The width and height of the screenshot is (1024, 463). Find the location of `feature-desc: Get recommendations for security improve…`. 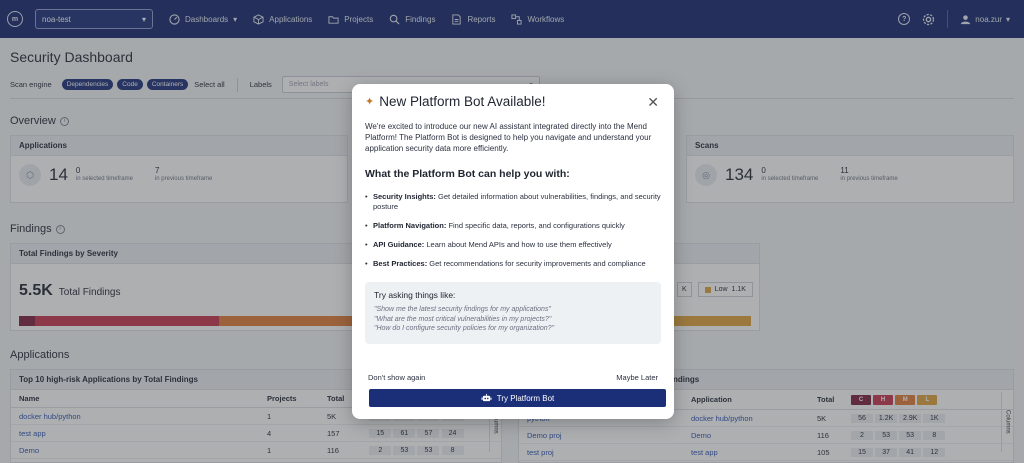

feature-desc: Get recommendations for security improve… is located at coordinates (537, 263).